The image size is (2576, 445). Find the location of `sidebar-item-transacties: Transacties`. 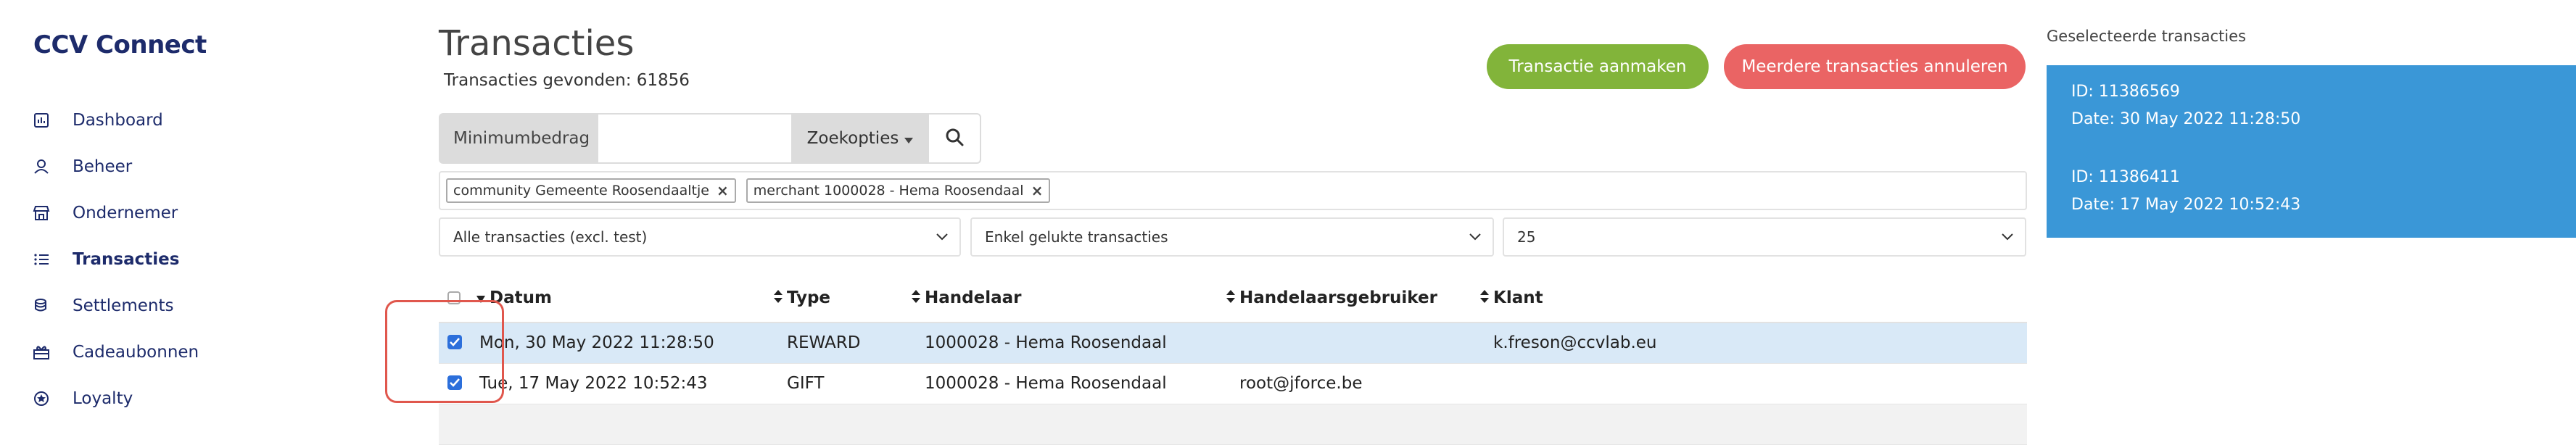

sidebar-item-transacties: Transacties is located at coordinates (104, 259).